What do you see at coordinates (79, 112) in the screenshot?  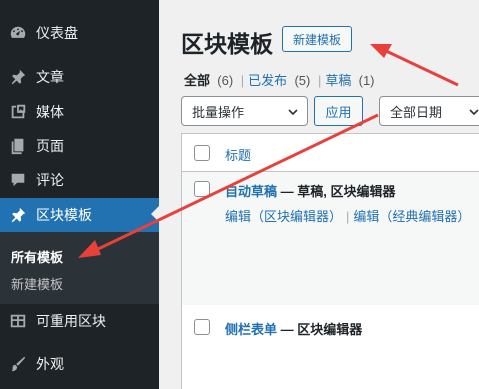 I see `sidebar-item-media: 媒体` at bounding box center [79, 112].